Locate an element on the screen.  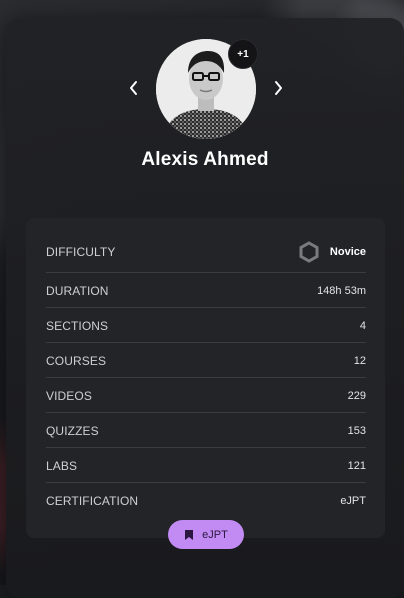
certification-chip: eJPT is located at coordinates (206, 534).